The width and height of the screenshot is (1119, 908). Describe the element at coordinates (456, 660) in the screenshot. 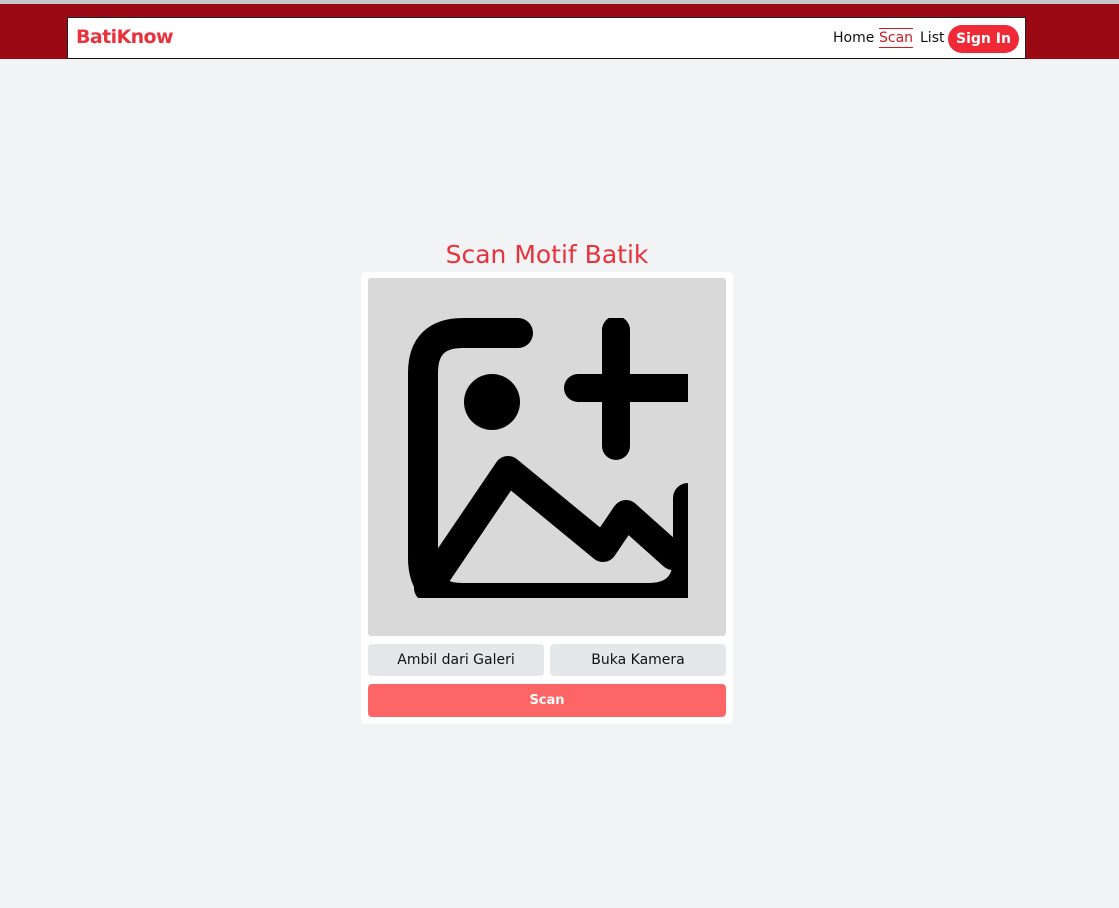

I see `gallery-button: Ambil dari Galeri` at that location.